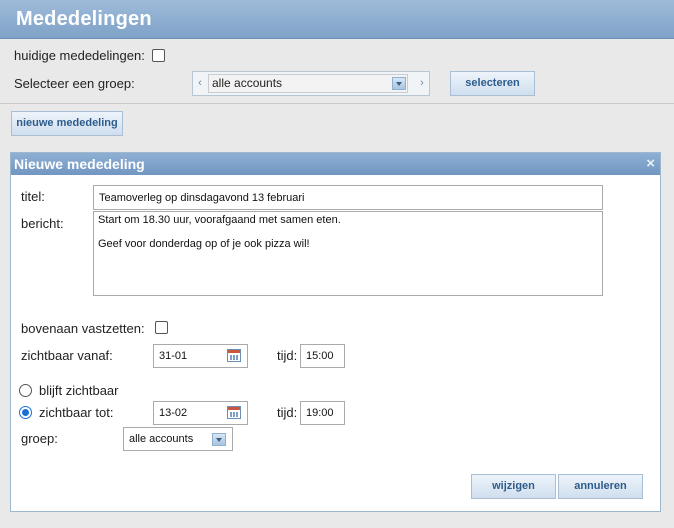  Describe the element at coordinates (650, 164) in the screenshot. I see `close-icon: ×` at that location.